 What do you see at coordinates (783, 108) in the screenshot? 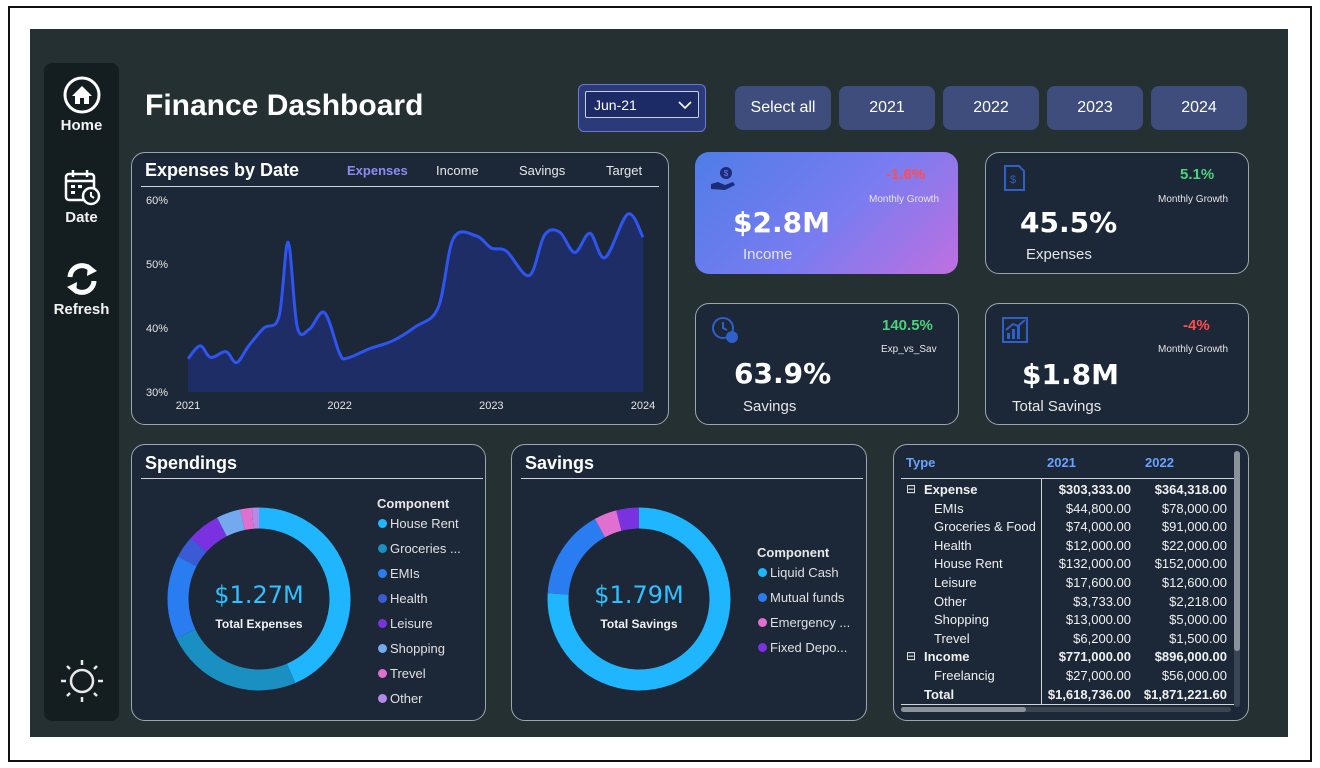
I see `select-all-button: Select all` at bounding box center [783, 108].